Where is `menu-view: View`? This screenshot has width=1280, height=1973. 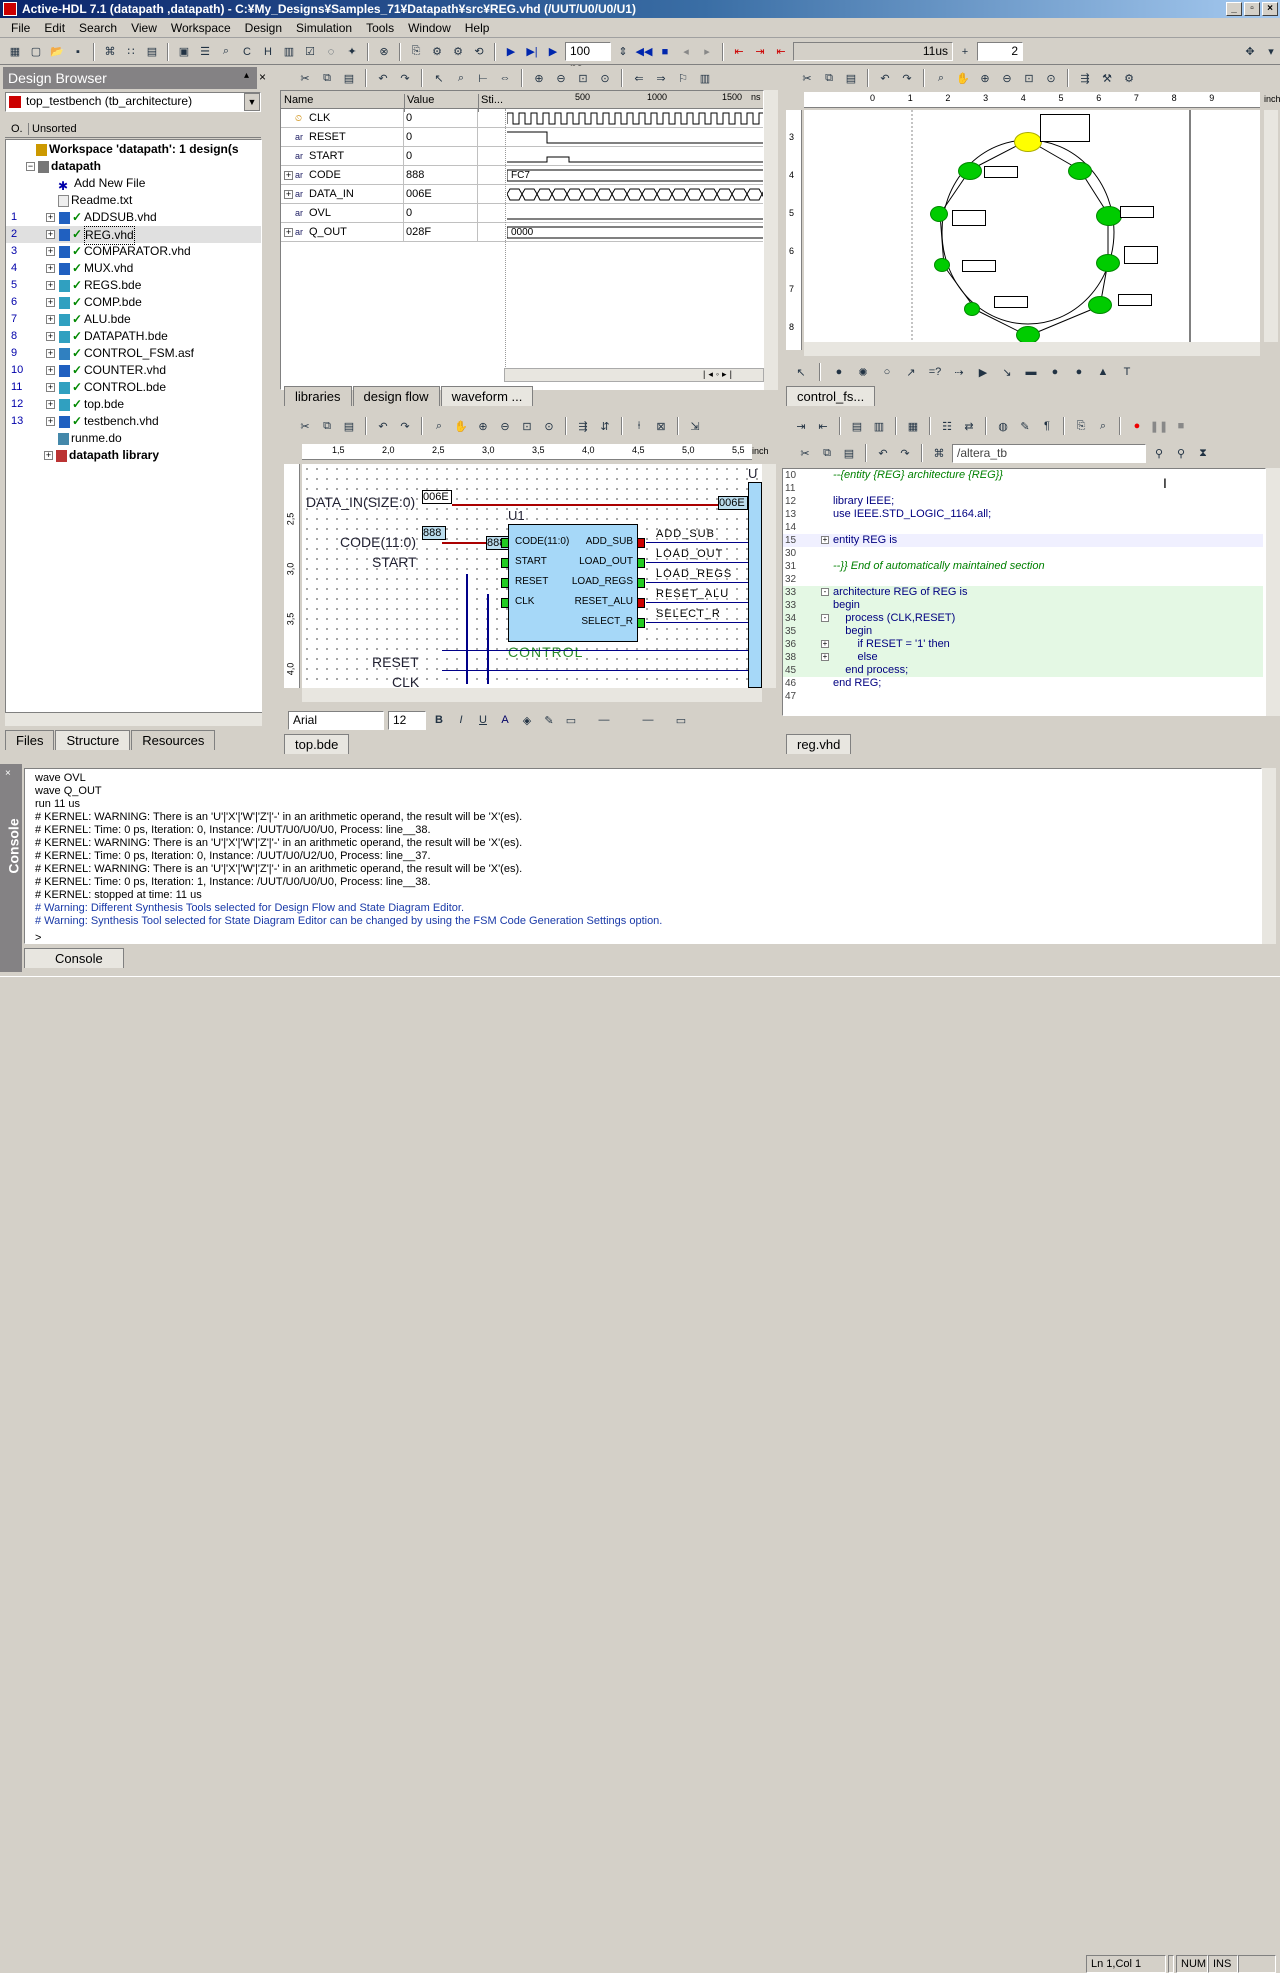
menu-view: View is located at coordinates (144, 28).